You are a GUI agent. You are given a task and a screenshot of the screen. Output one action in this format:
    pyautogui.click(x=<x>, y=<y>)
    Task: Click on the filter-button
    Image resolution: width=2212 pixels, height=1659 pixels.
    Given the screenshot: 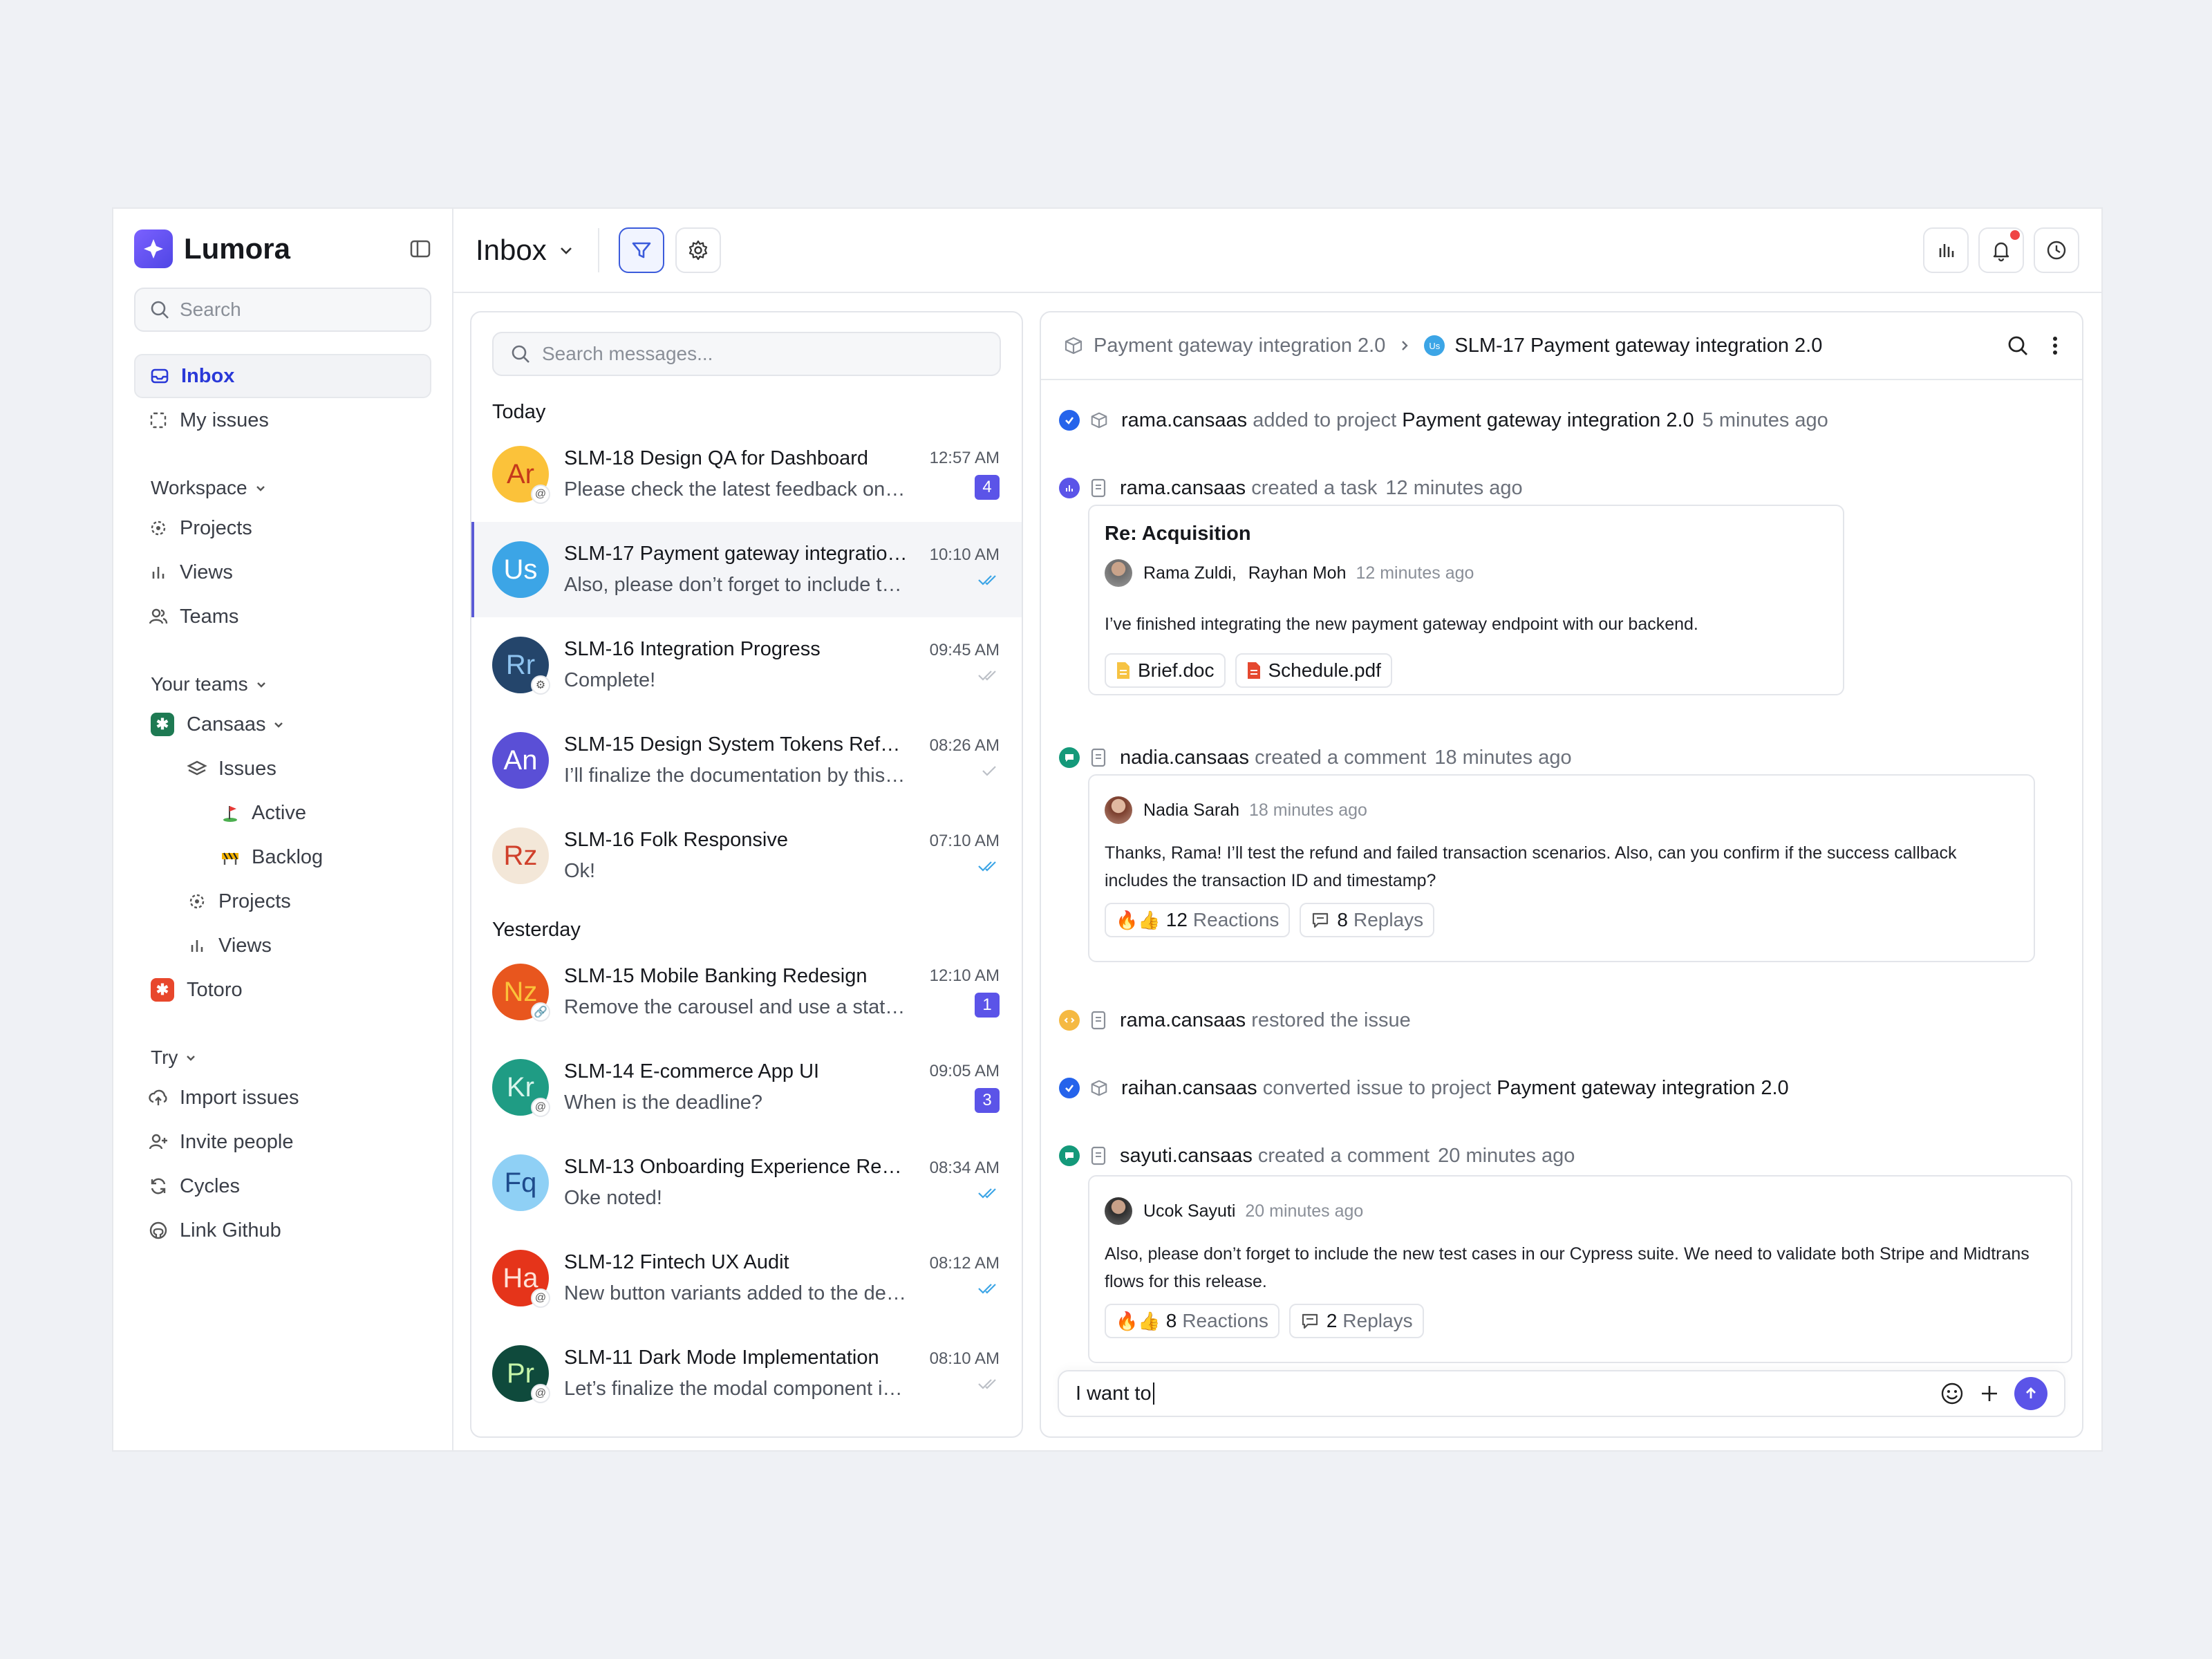 What is the action you would take?
    pyautogui.click(x=641, y=250)
    